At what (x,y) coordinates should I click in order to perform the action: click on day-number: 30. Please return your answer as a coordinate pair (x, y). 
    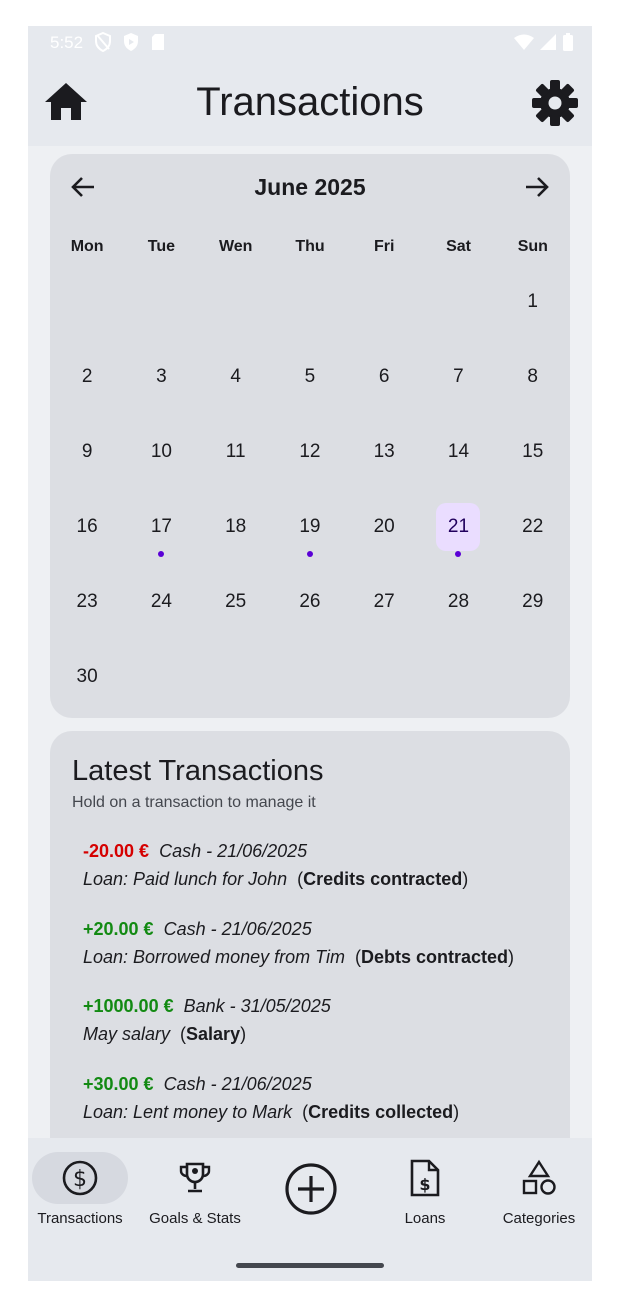
    Looking at the image, I should click on (87, 676).